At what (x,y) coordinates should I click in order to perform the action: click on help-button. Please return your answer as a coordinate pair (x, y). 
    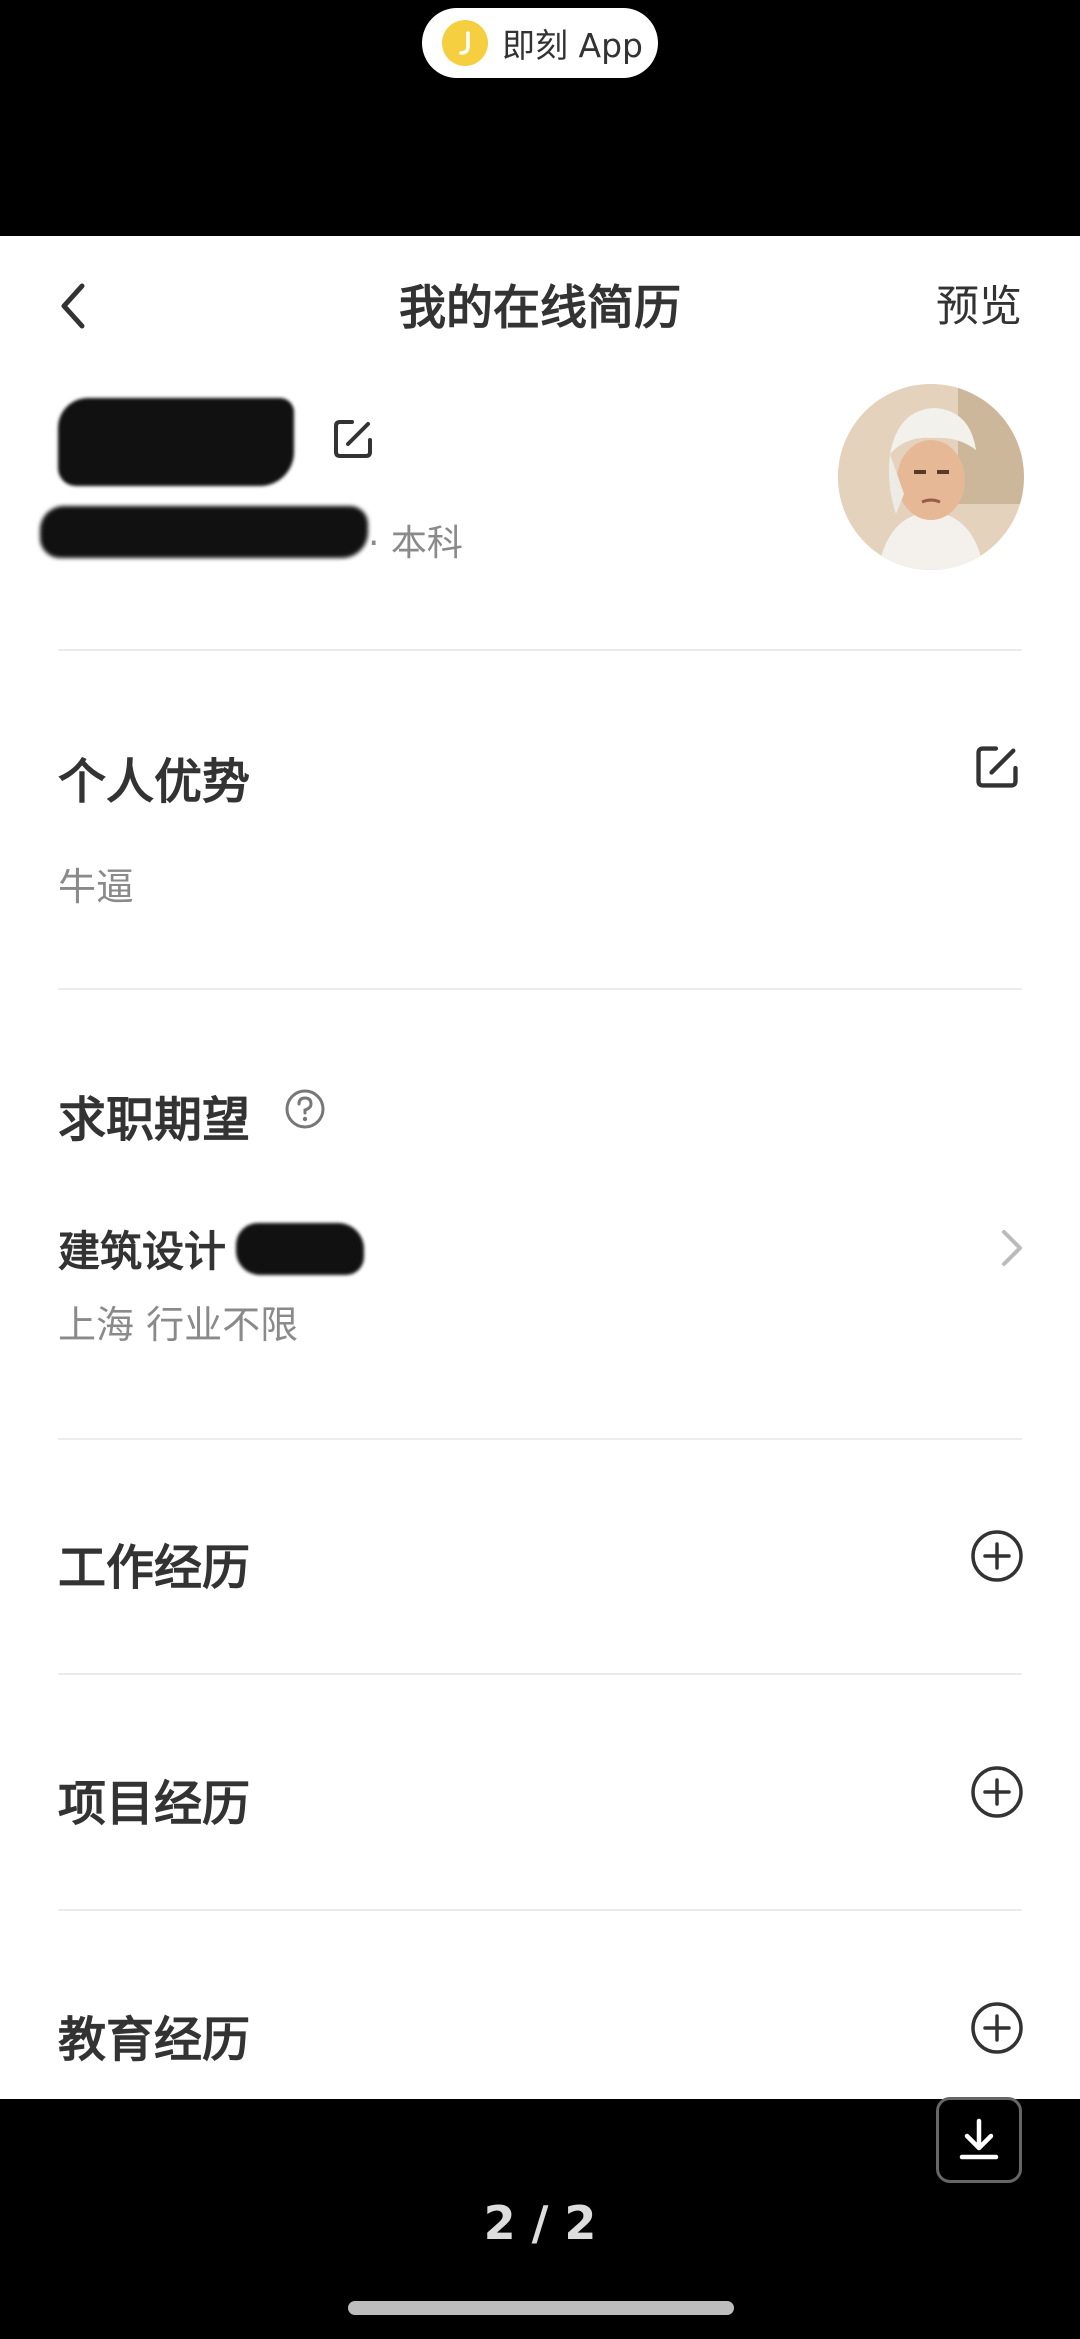
    Looking at the image, I should click on (305, 1109).